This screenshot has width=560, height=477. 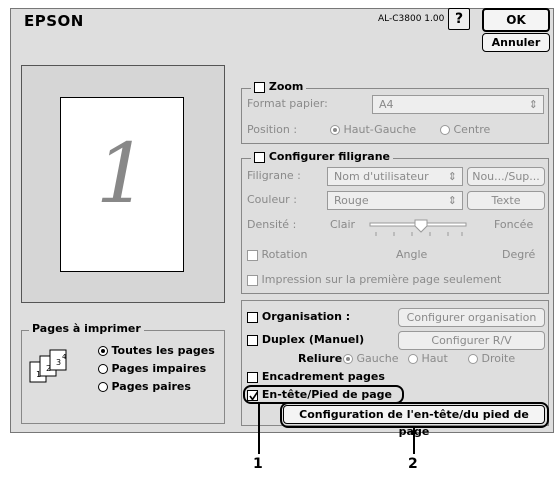 What do you see at coordinates (272, 199) in the screenshot?
I see `color-label: Couleur :` at bounding box center [272, 199].